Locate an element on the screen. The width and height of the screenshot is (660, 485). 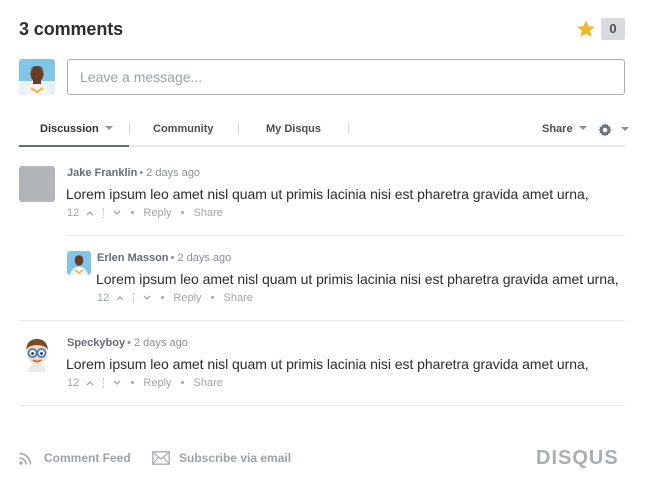
comments-header: 3 comments 0 is located at coordinates (322, 30).